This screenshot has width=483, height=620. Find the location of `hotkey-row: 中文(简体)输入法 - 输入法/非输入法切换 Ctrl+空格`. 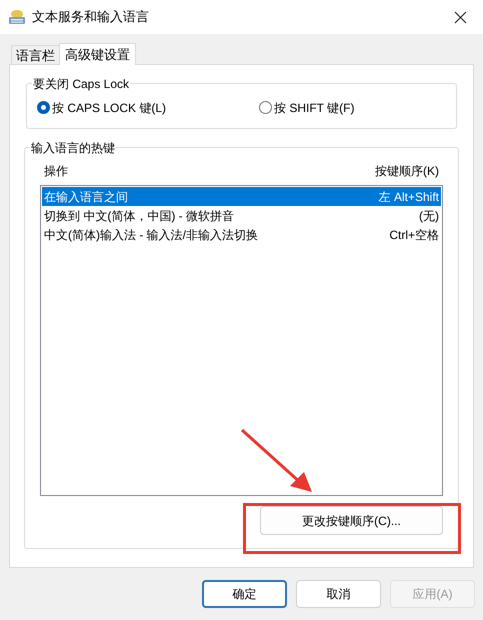

hotkey-row: 中文(简体)输入法 - 输入法/非输入法切换 Ctrl+空格 is located at coordinates (241, 234).